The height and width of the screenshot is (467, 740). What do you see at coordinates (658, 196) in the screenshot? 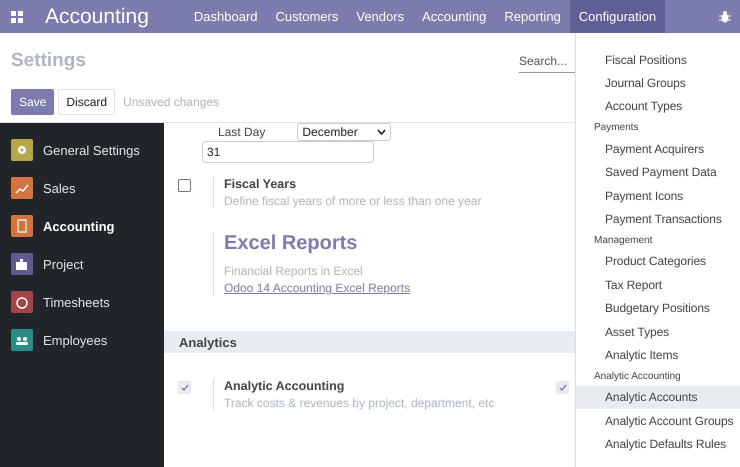
I see `dropdown-item: Payment Icons` at bounding box center [658, 196].